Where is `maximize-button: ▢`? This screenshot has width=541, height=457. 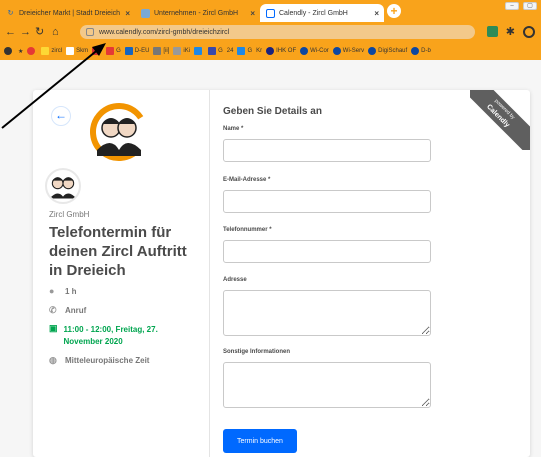
maximize-button: ▢ is located at coordinates (530, 6).